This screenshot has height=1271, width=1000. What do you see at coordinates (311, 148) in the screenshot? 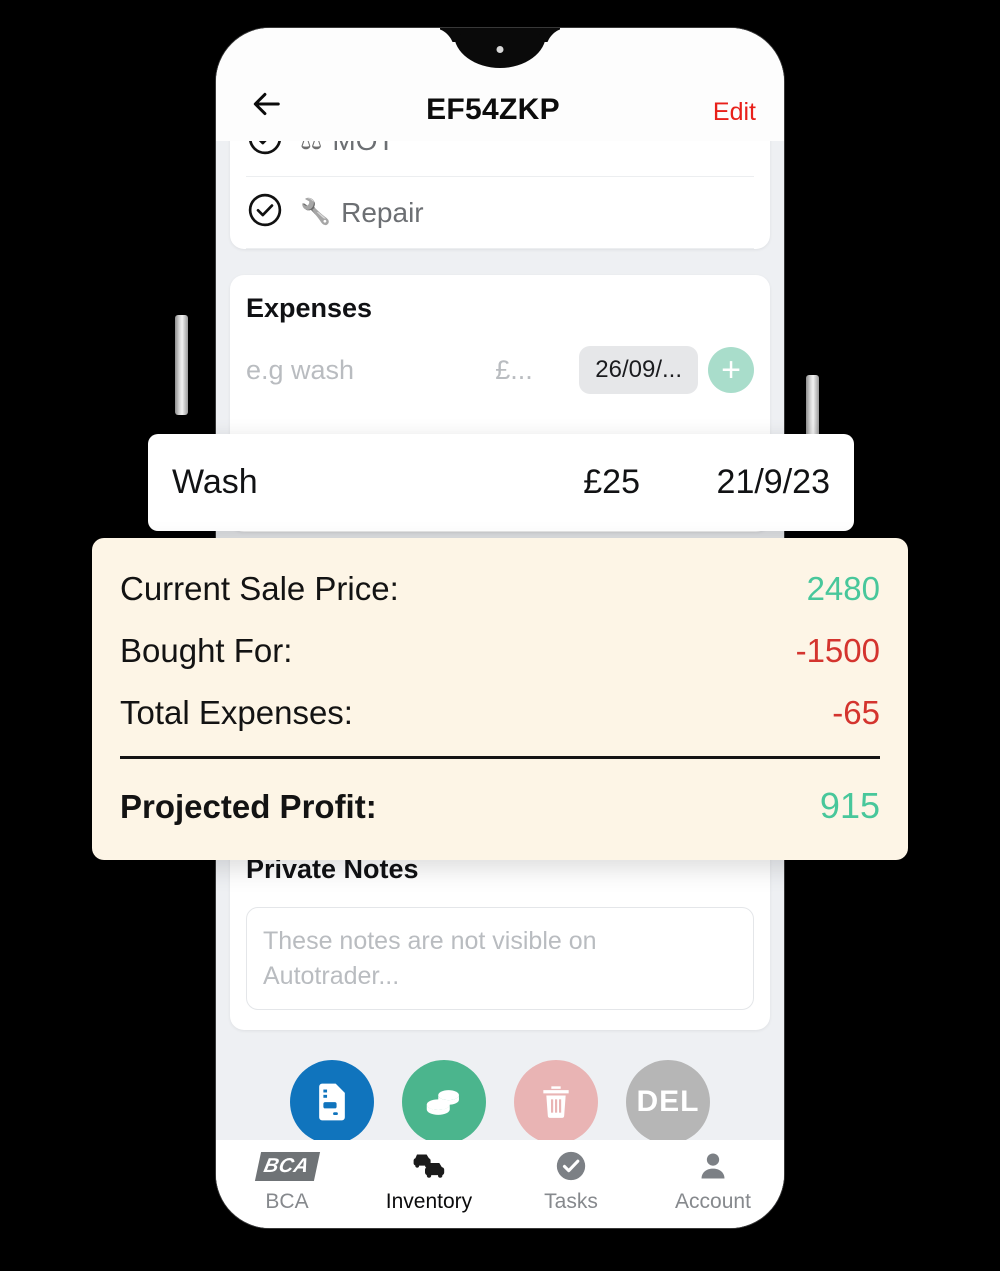
I see `mot-icon: ⚖` at bounding box center [311, 148].